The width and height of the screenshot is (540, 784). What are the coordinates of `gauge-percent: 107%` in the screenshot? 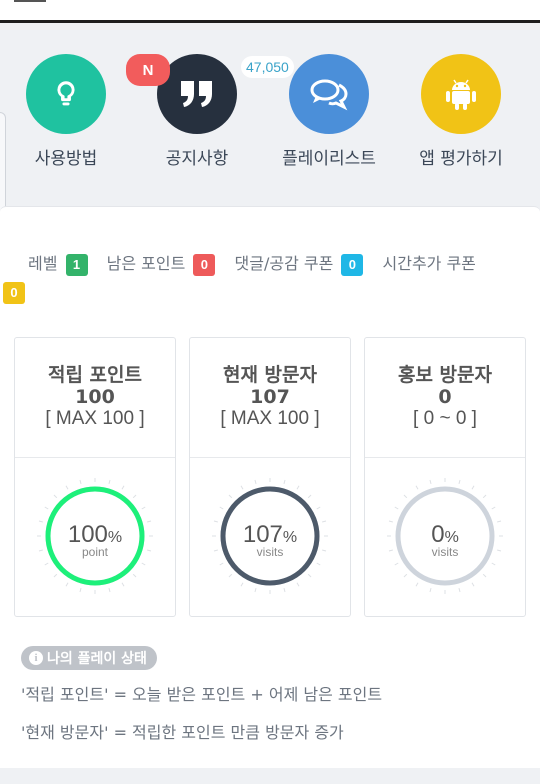 It's located at (270, 534).